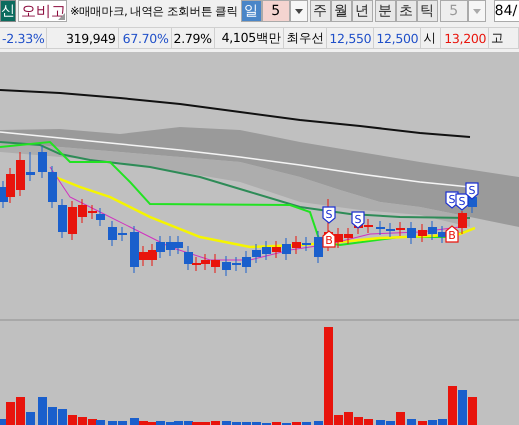  What do you see at coordinates (61, 16) in the screenshot?
I see `resize-corner-icon` at bounding box center [61, 16].